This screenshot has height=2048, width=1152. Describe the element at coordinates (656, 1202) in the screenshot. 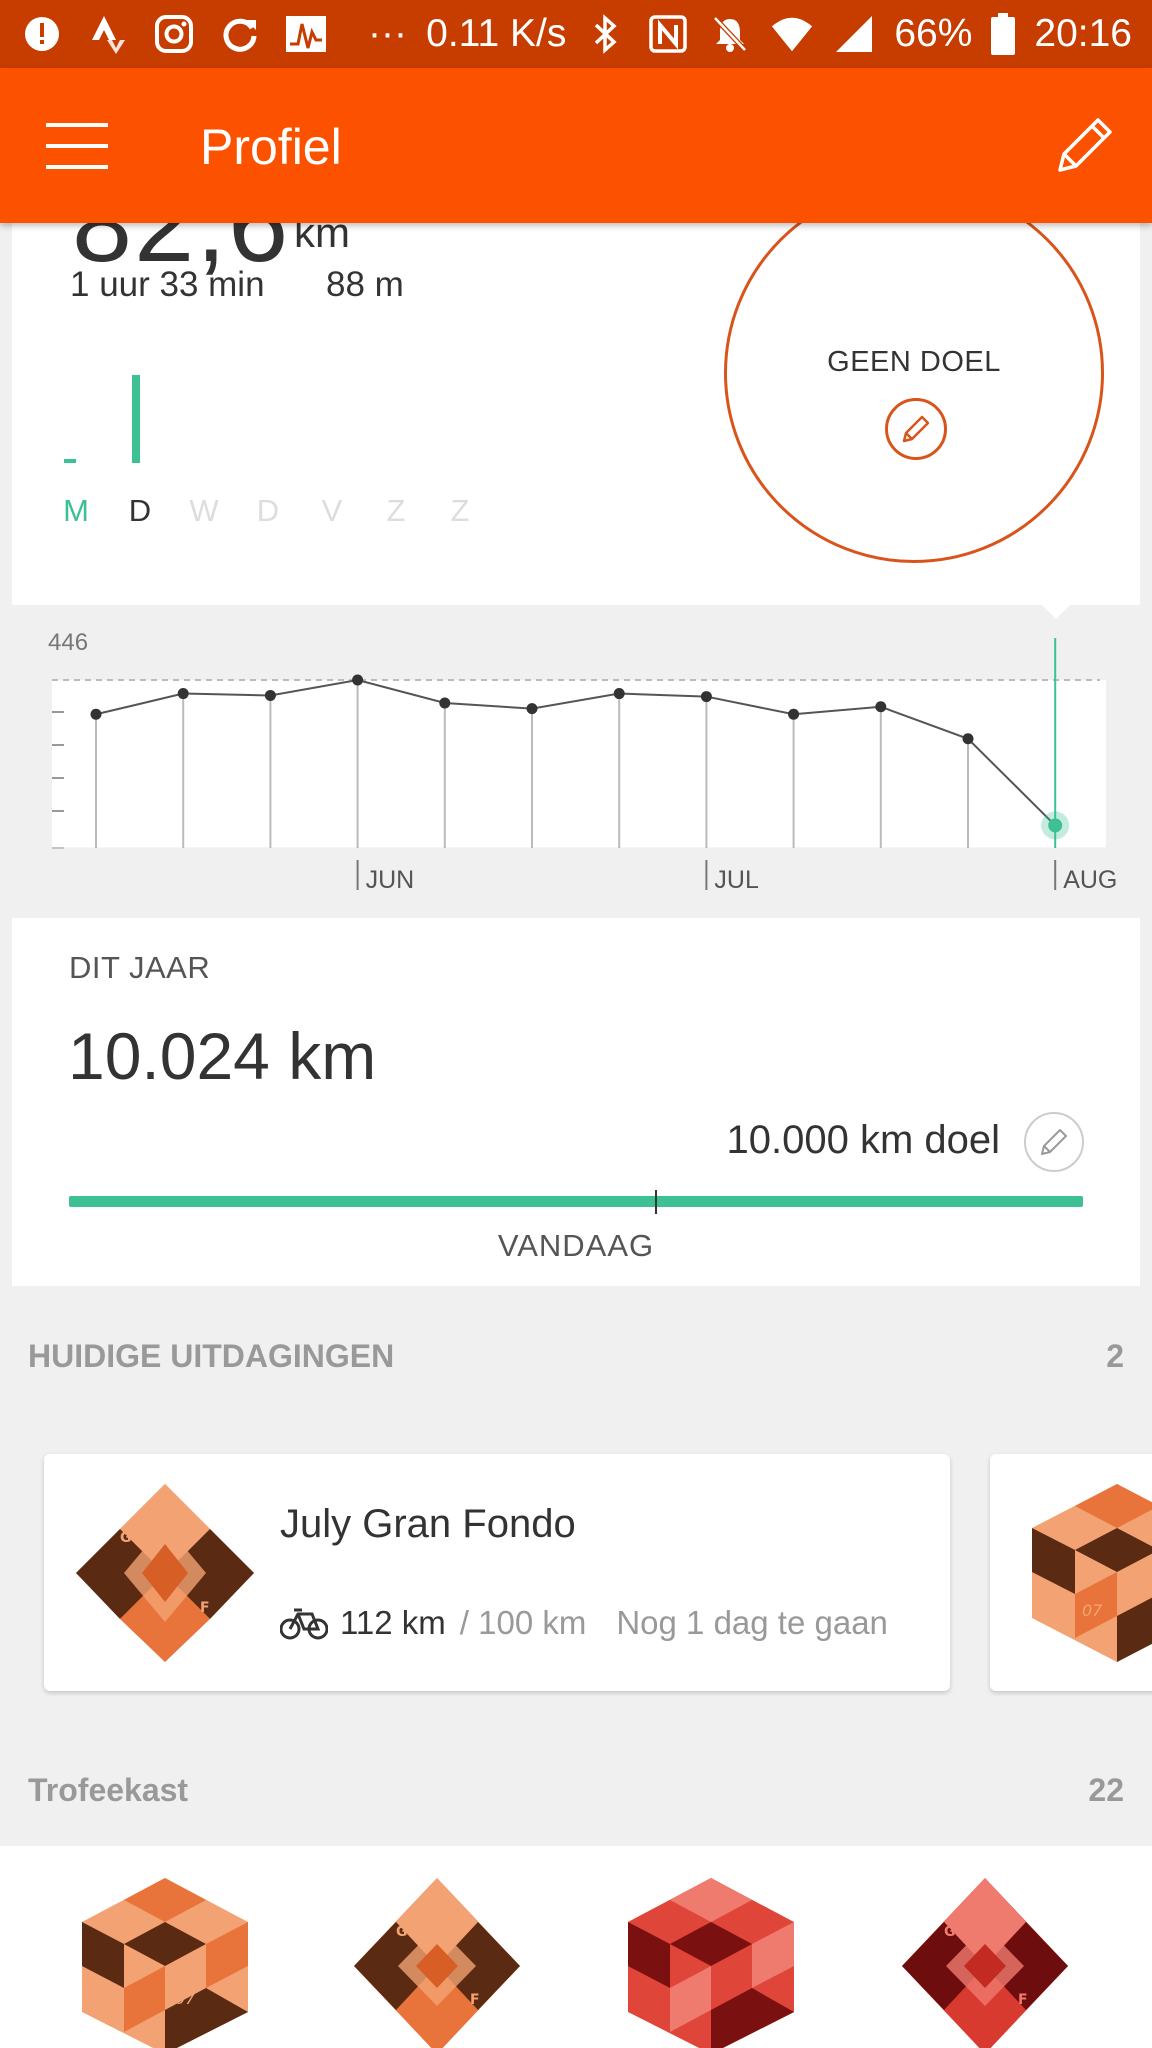

I see `today-marker` at that location.